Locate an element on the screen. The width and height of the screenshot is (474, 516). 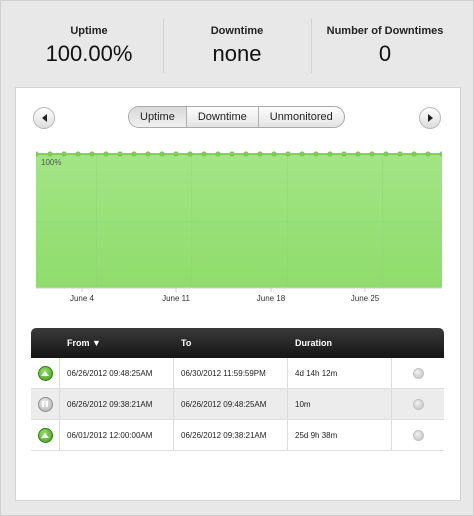
from-cell: 06/01/2012 12:00:00AM is located at coordinates (117, 435).